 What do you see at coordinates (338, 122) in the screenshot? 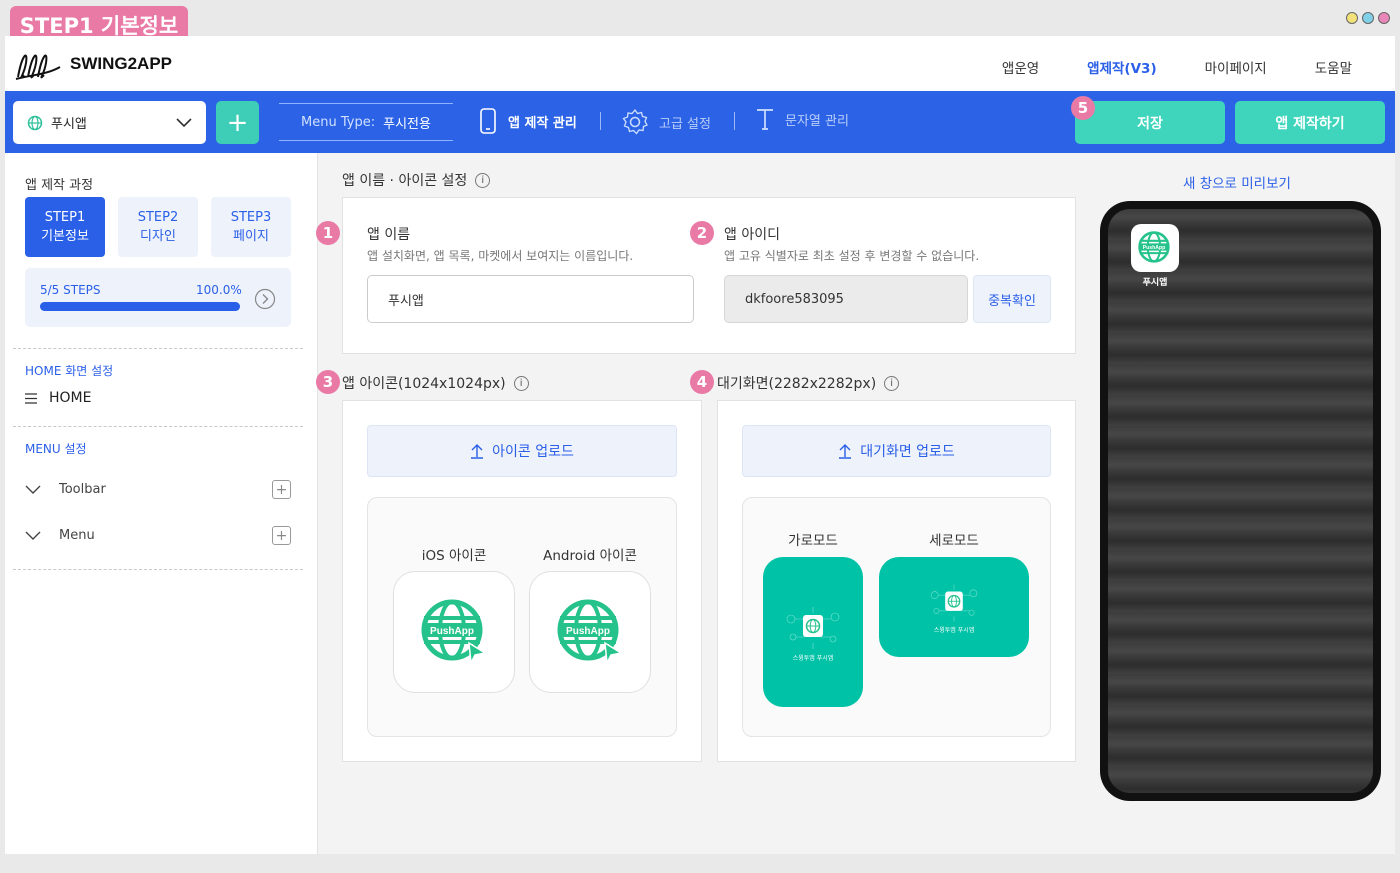
I see `menu-type-label: Menu Type:` at bounding box center [338, 122].